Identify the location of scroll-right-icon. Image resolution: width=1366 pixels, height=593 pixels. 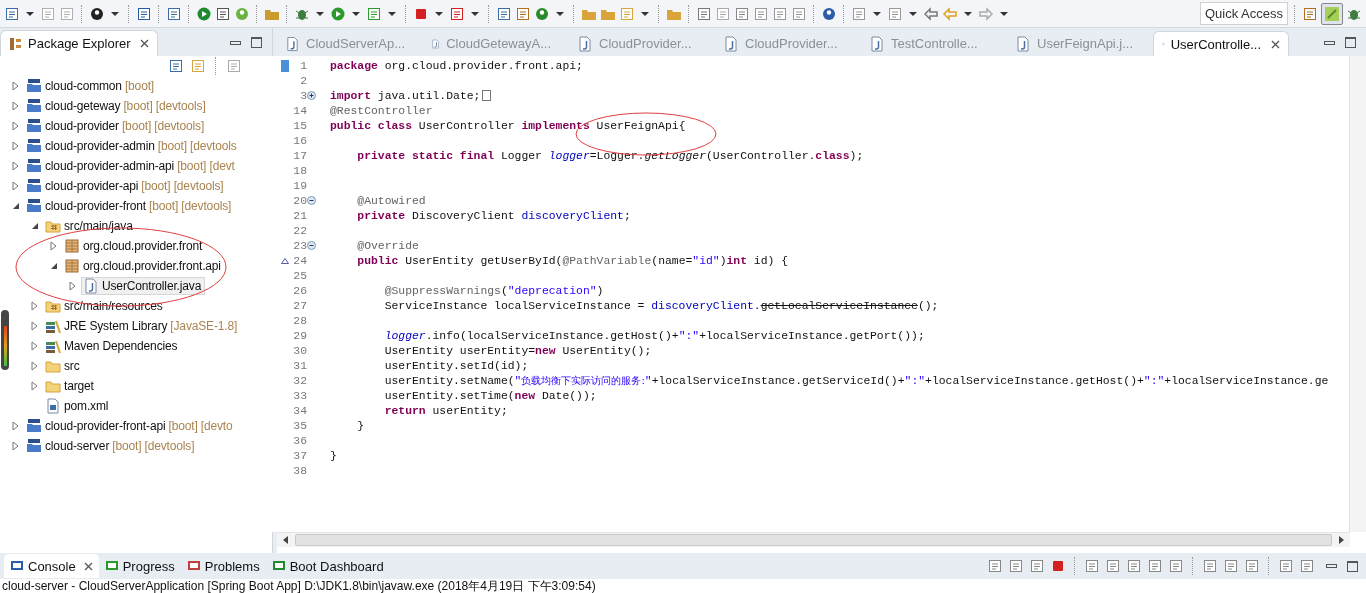
(1341, 540).